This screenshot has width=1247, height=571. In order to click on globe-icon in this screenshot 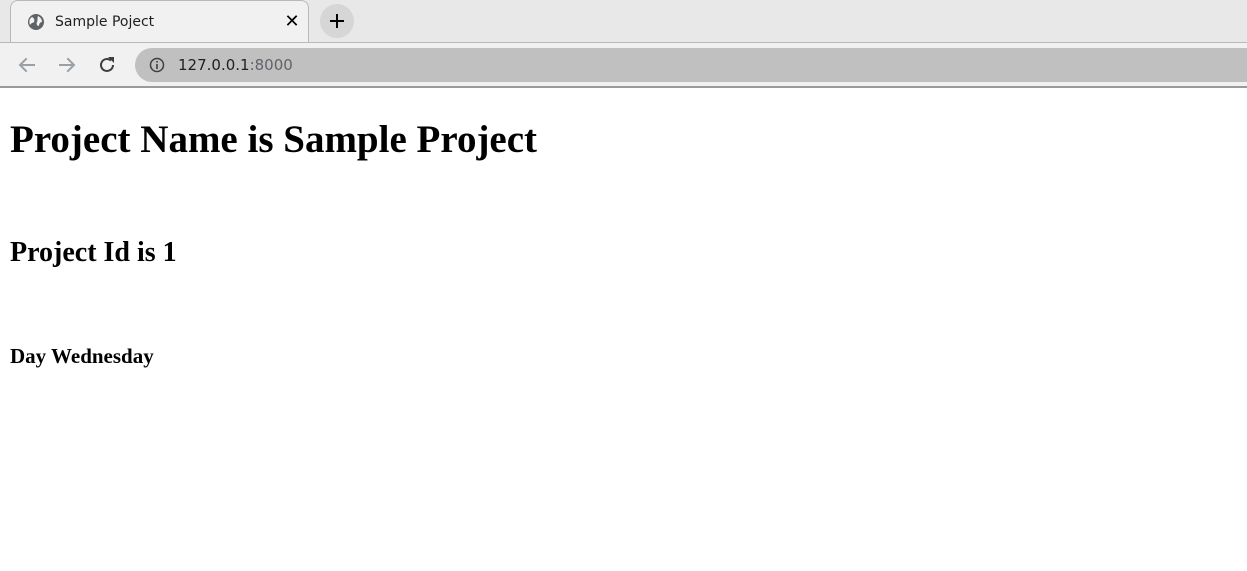, I will do `click(36, 22)`.